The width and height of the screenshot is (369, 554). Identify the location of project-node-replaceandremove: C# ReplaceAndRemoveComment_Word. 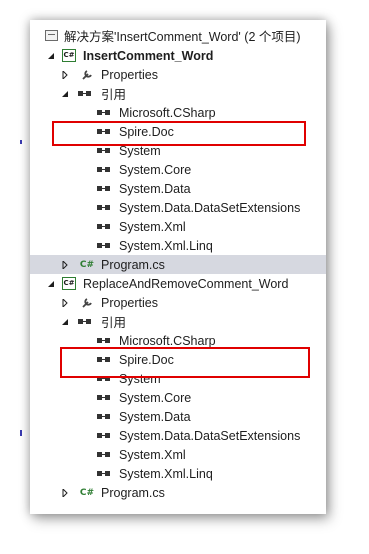
(178, 283).